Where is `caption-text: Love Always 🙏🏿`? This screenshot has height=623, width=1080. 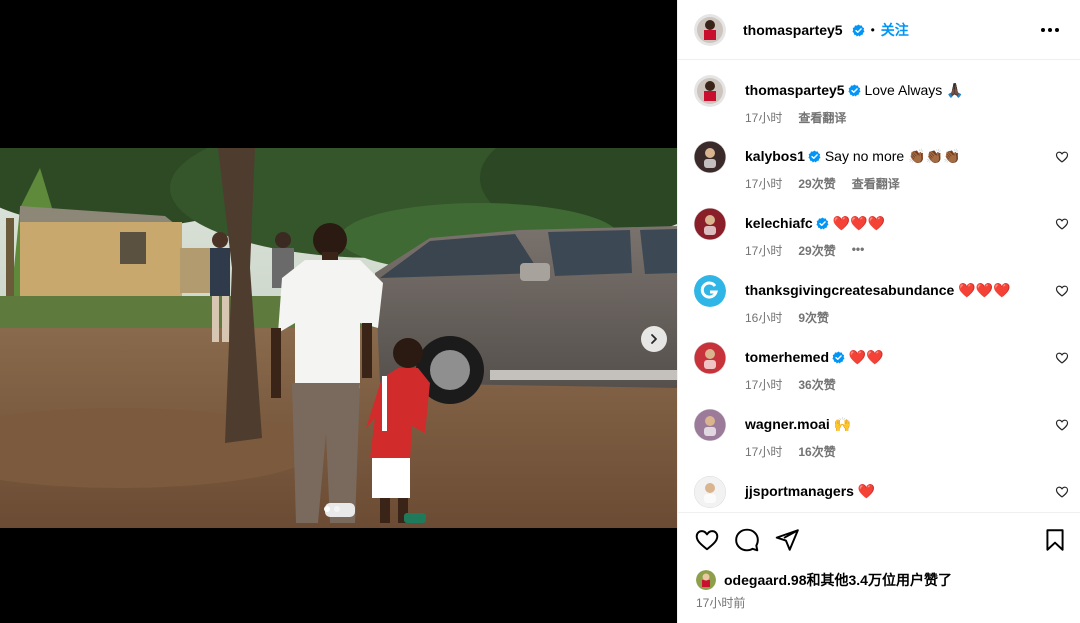 caption-text: Love Always 🙏🏿 is located at coordinates (914, 90).